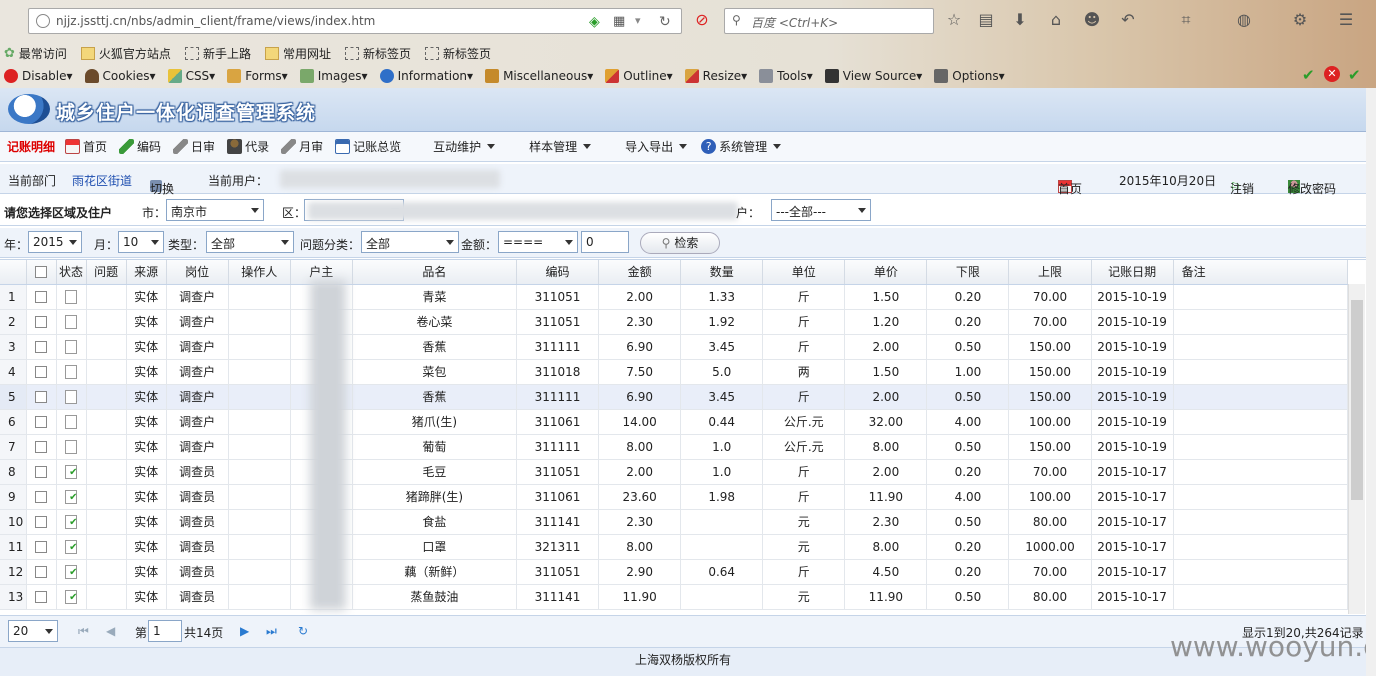  I want to click on undo-icon: ↶, so click(1128, 20).